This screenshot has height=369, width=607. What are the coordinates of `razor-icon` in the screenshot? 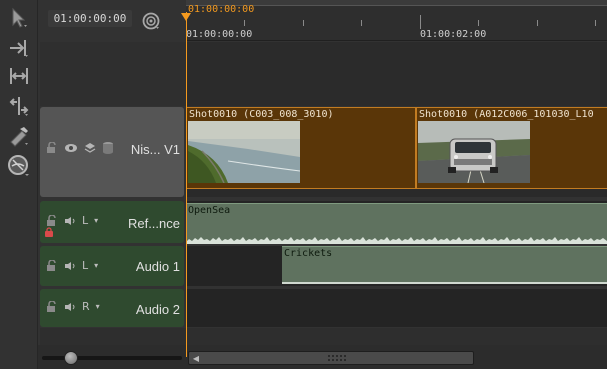 It's located at (19, 137).